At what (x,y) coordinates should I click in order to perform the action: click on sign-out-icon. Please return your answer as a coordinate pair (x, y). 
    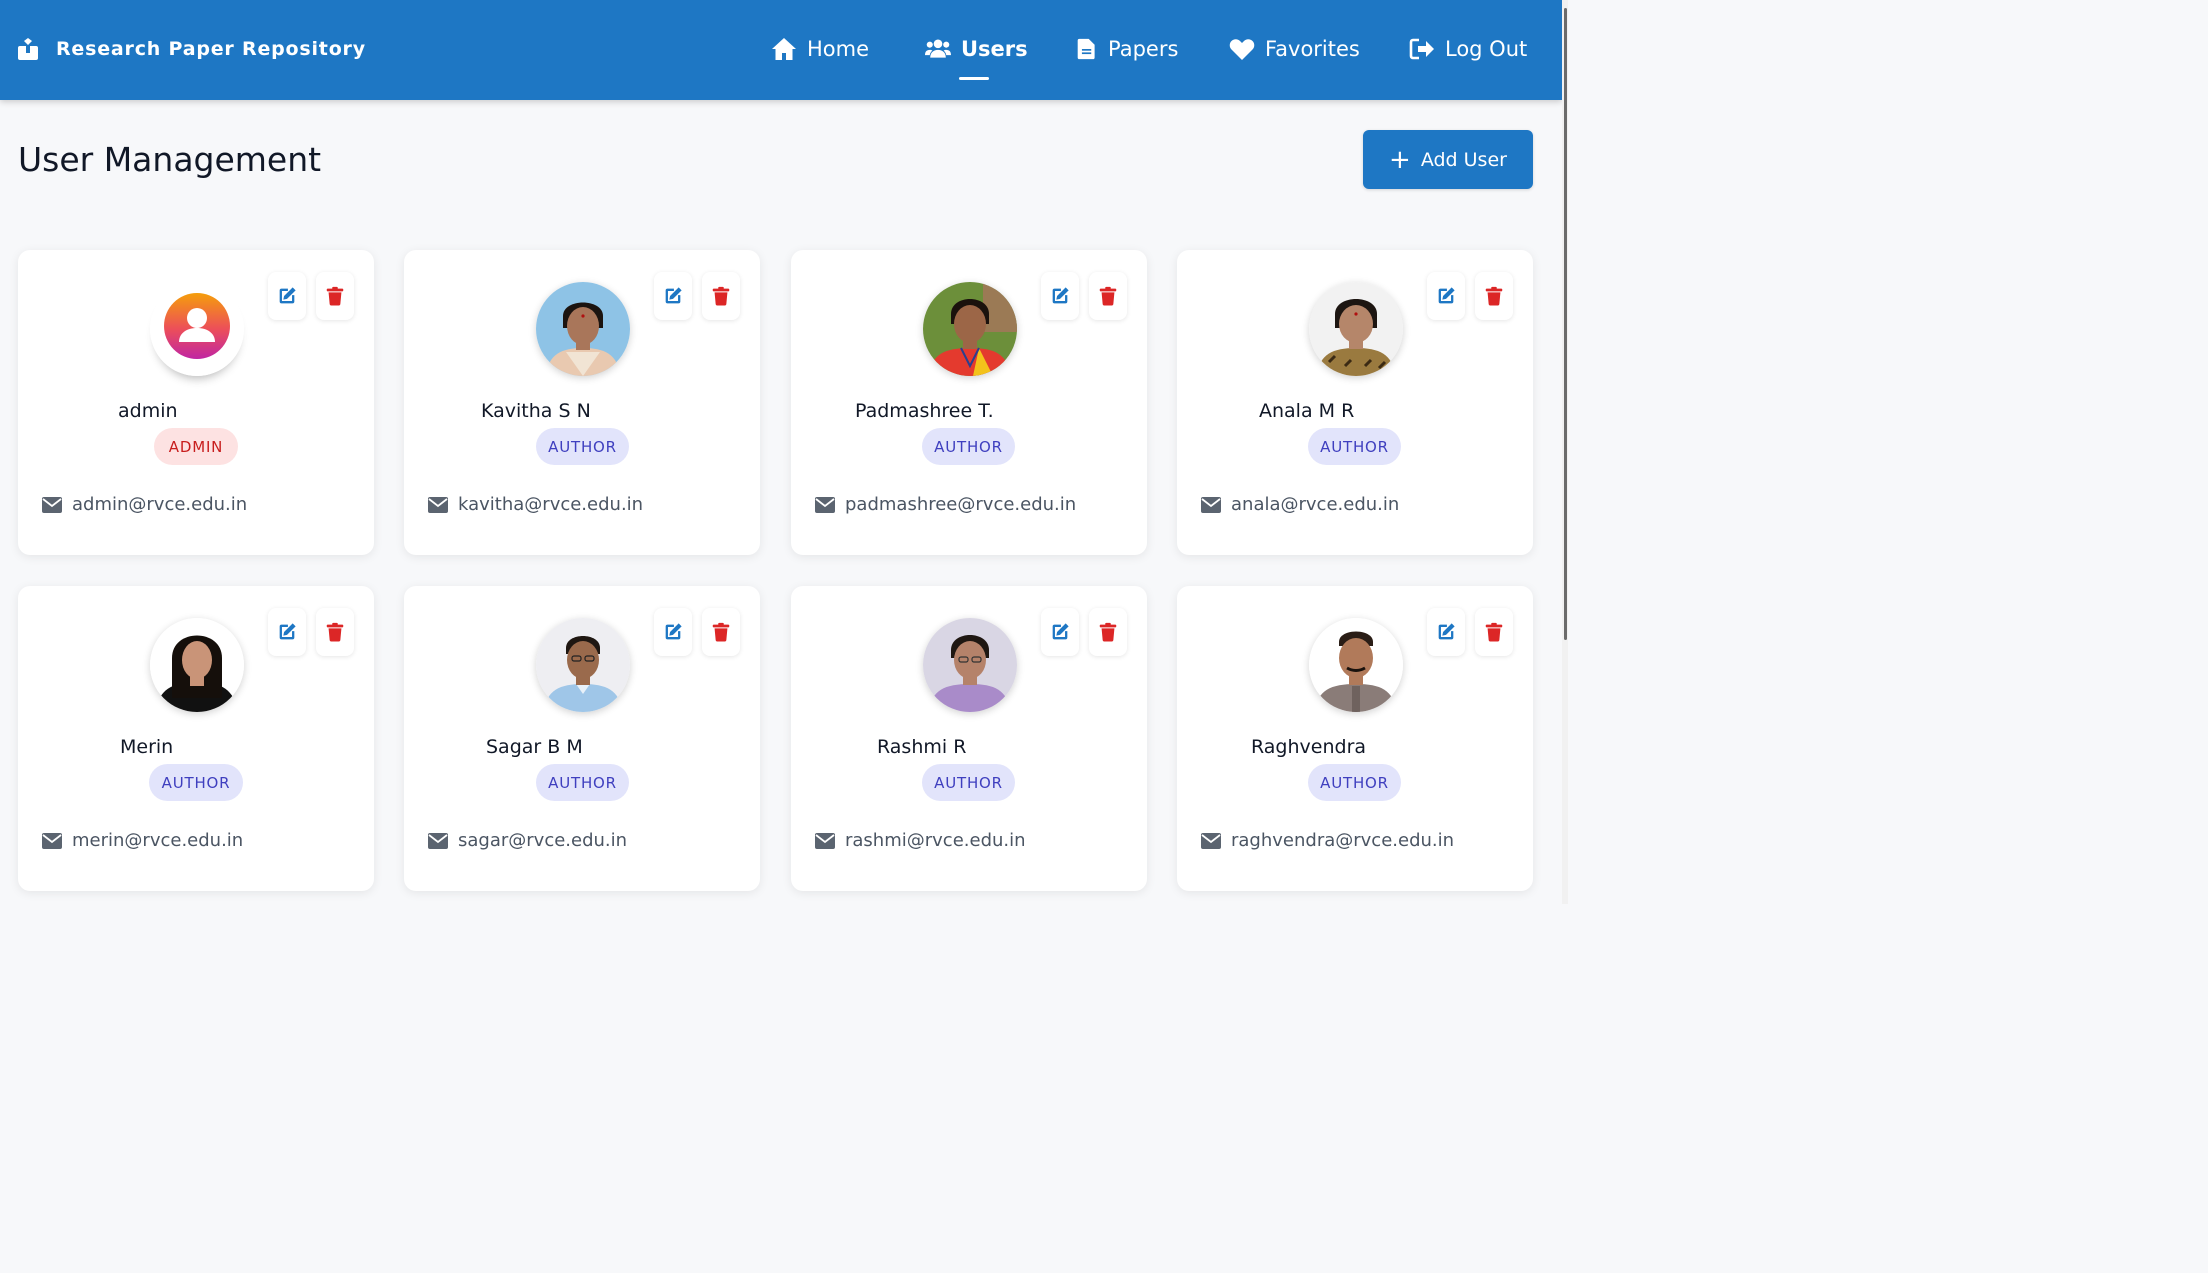
    Looking at the image, I should click on (1421, 49).